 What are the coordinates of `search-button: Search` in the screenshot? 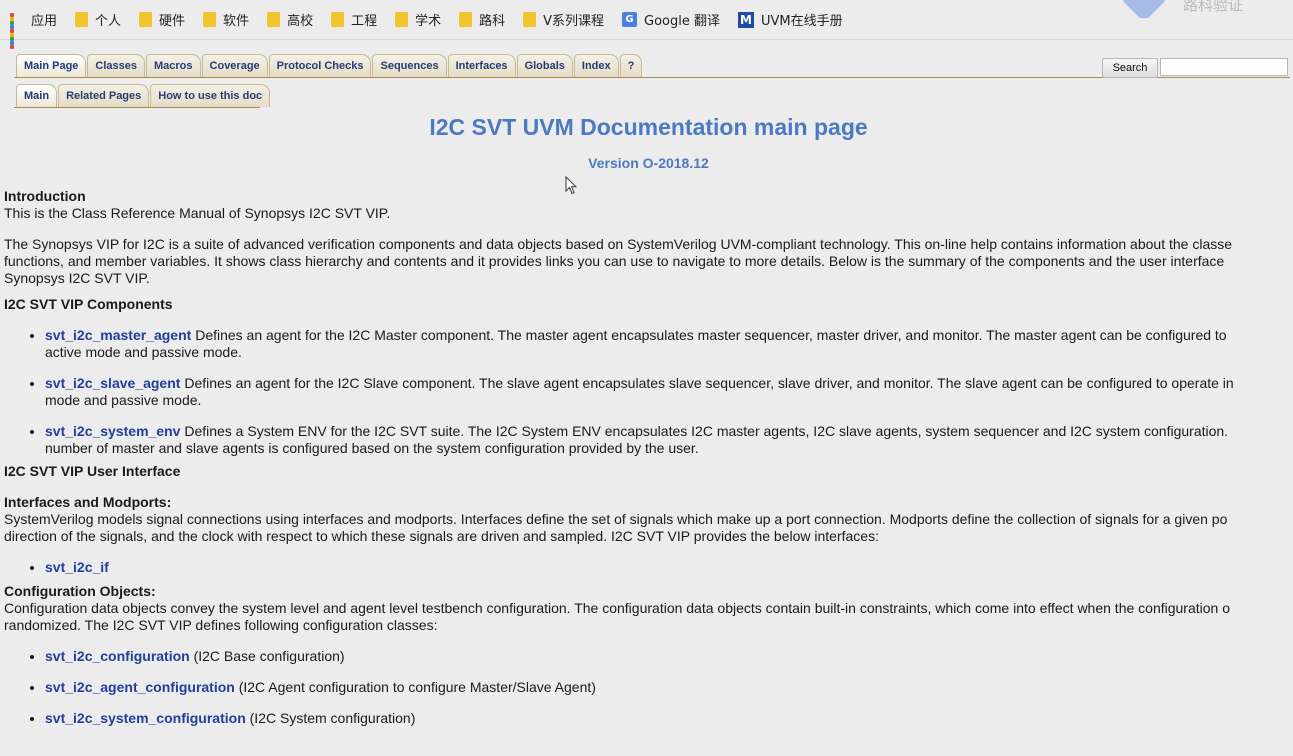 It's located at (1130, 68).